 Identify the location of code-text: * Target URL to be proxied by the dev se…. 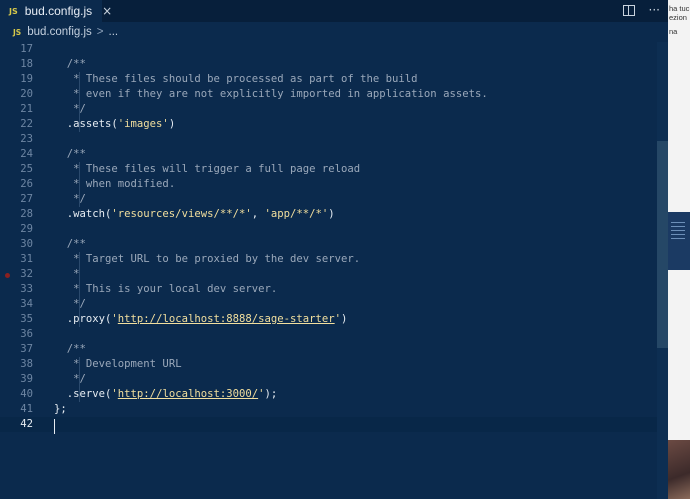
(213, 259).